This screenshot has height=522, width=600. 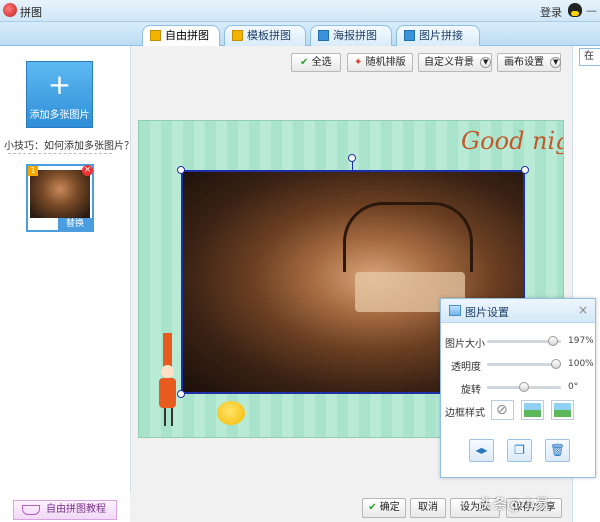 I want to click on thumbnail-image, so click(x=60, y=194).